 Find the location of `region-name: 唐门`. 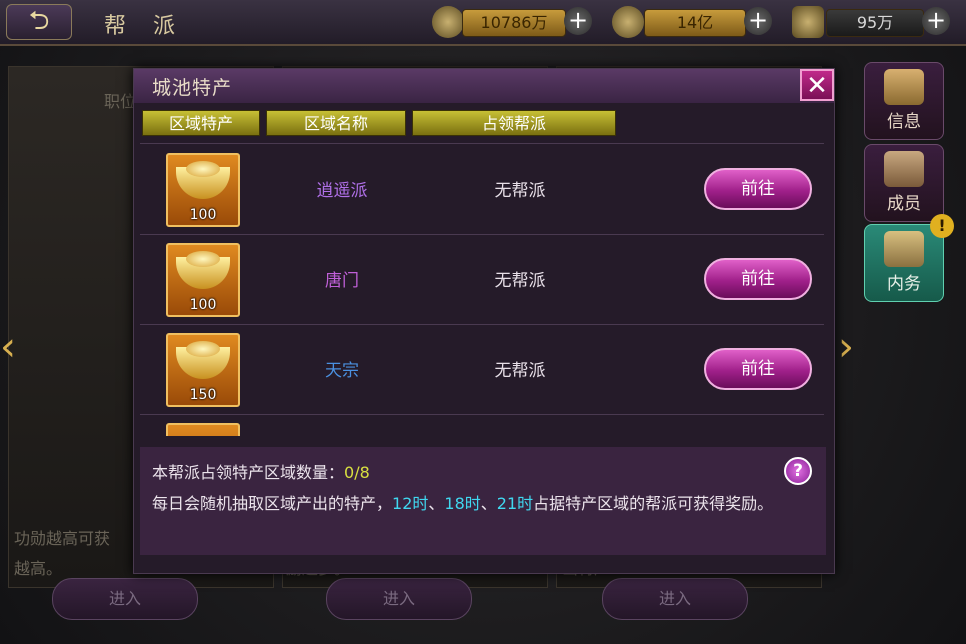

region-name: 唐门 is located at coordinates (342, 281).